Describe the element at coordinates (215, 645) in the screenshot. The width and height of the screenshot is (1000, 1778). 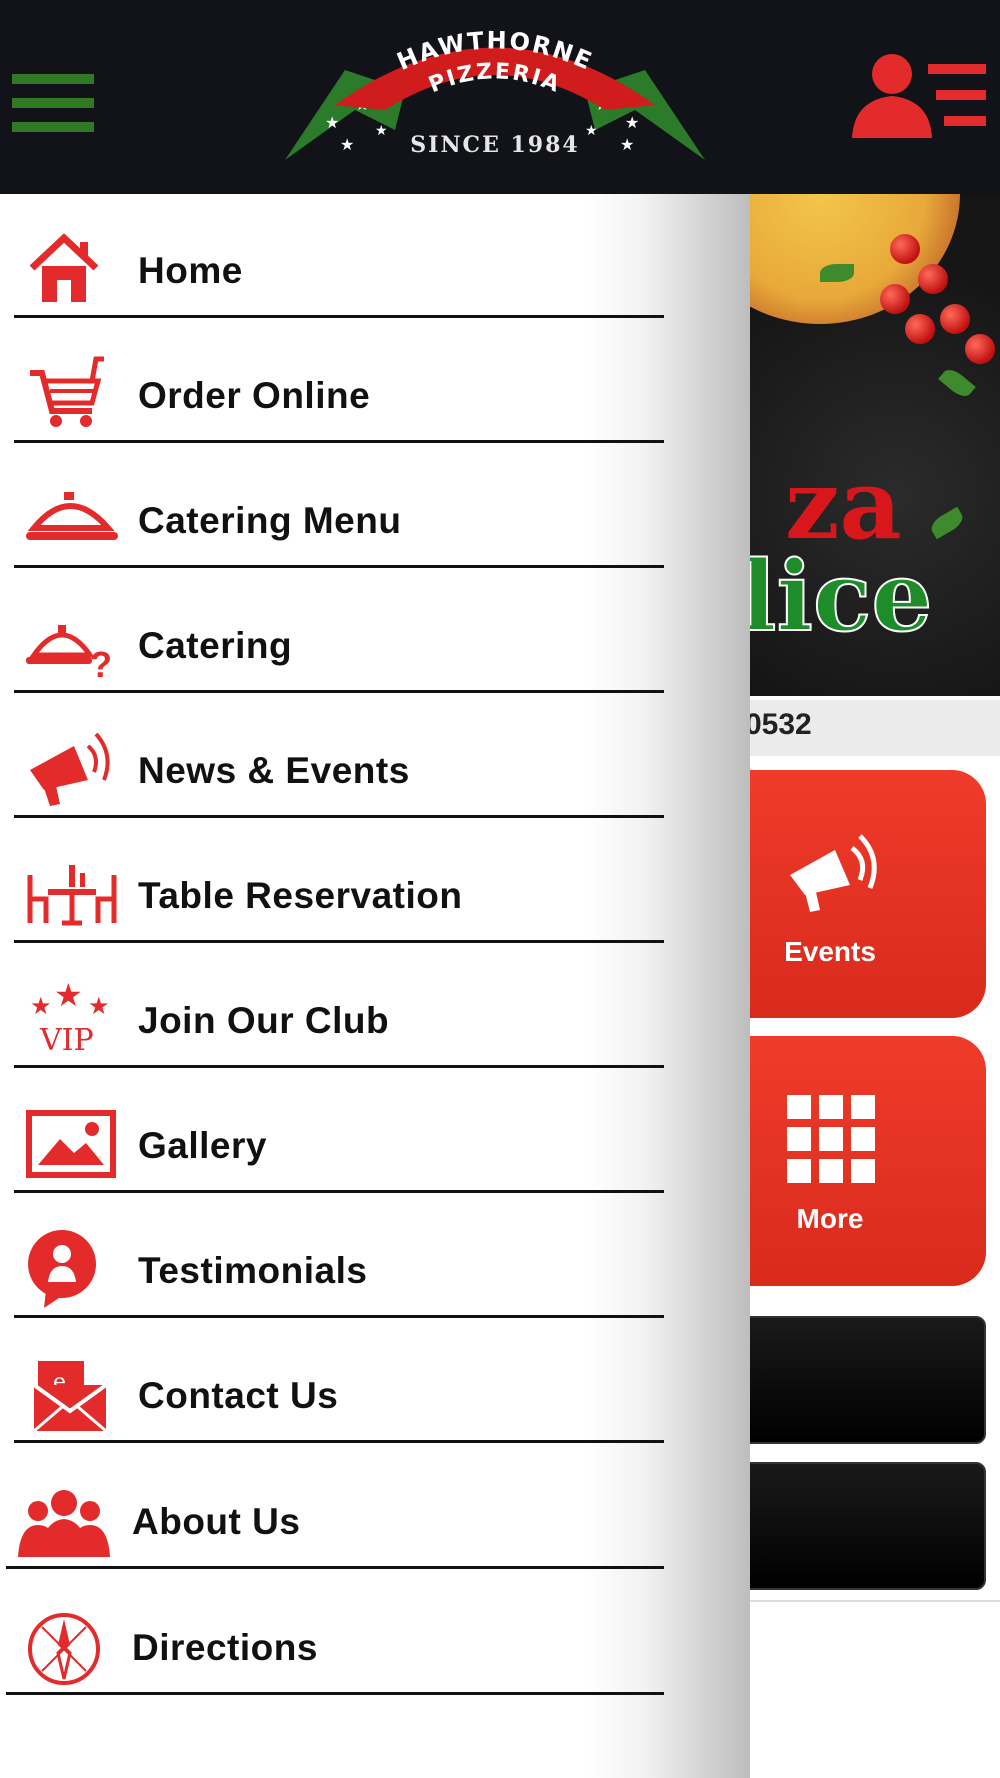
I see `drawer-item-label: Catering` at that location.